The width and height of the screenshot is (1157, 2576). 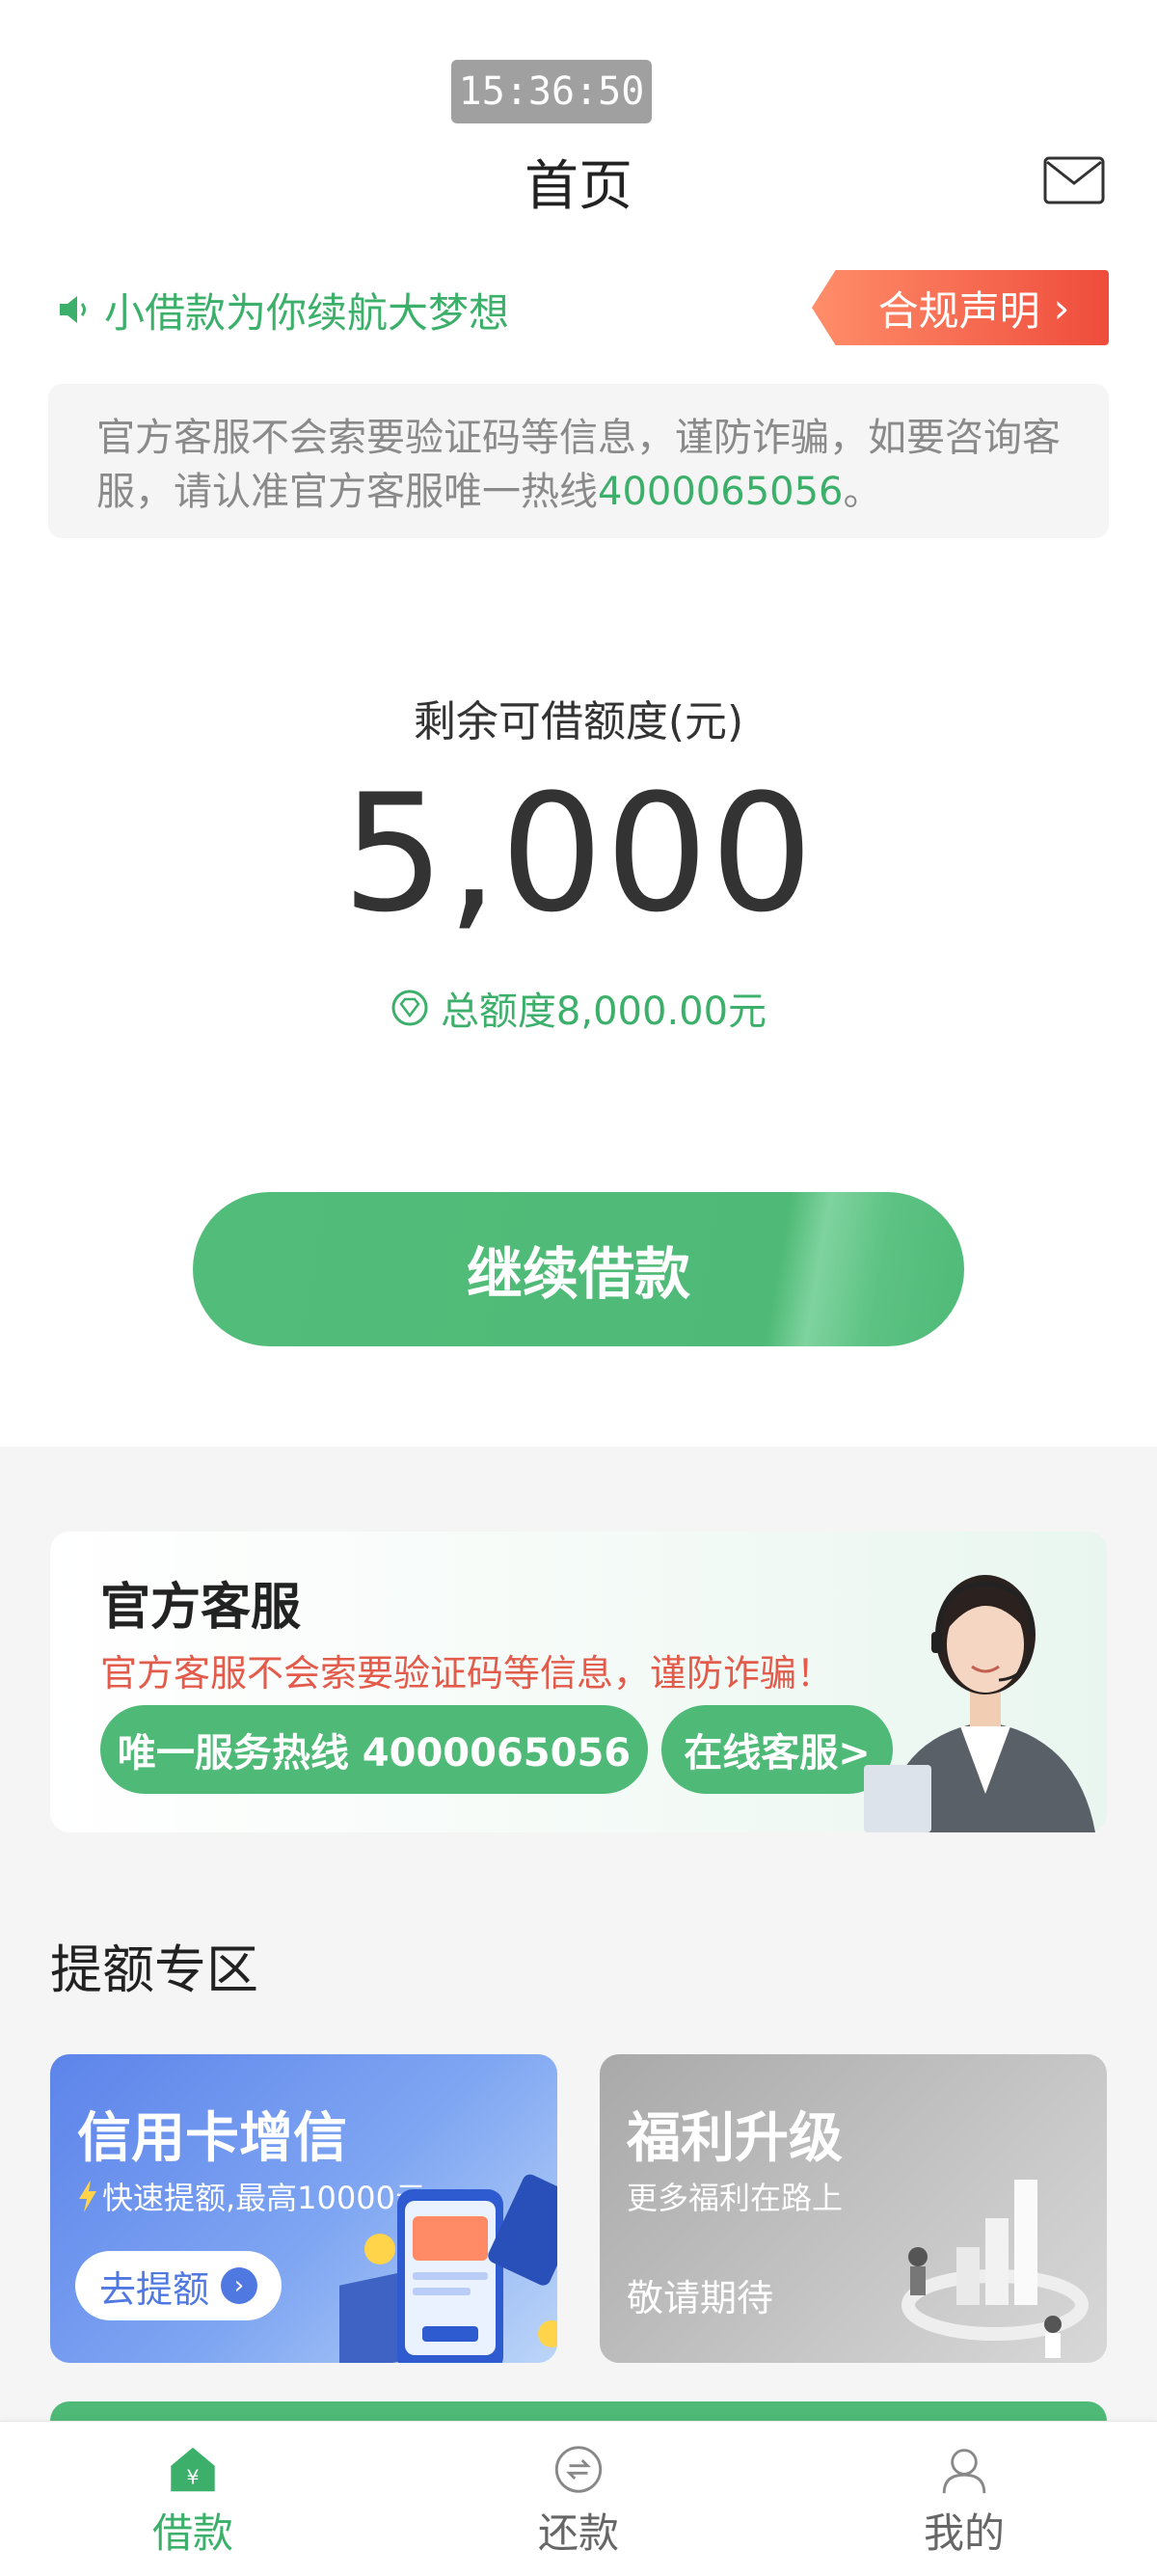 What do you see at coordinates (603, 1012) in the screenshot?
I see `total-quota-text: 总额度8,000.00元` at bounding box center [603, 1012].